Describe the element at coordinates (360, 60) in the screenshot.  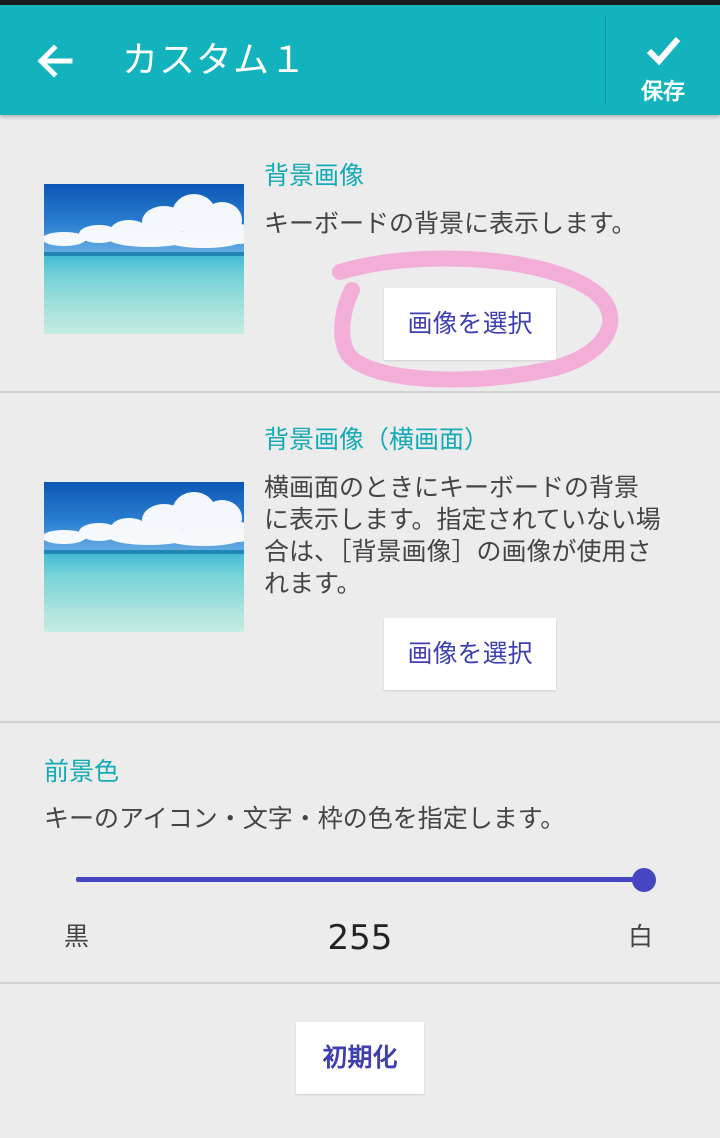
I see `app-bar: カスタム１ 保存` at that location.